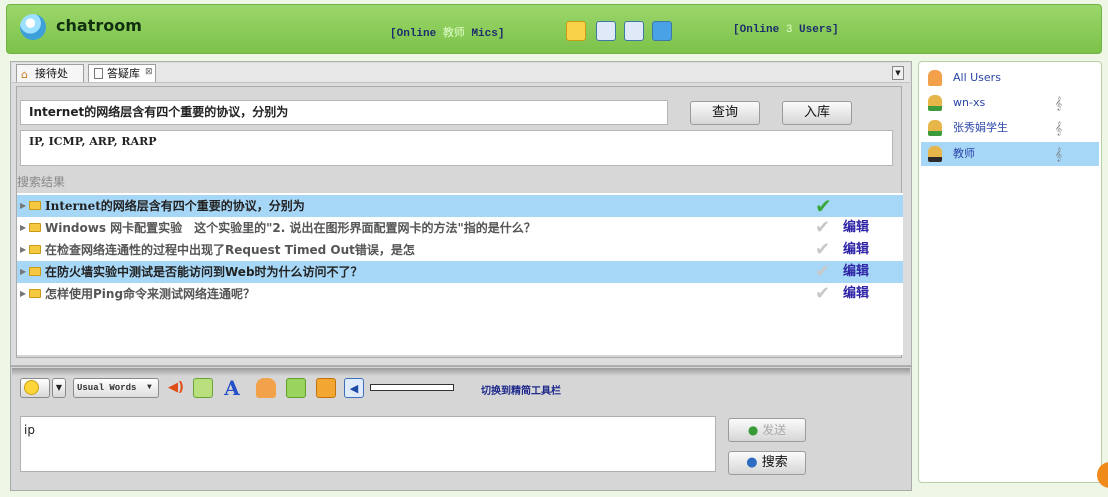  What do you see at coordinates (296, 388) in the screenshot?
I see `image-icon` at bounding box center [296, 388].